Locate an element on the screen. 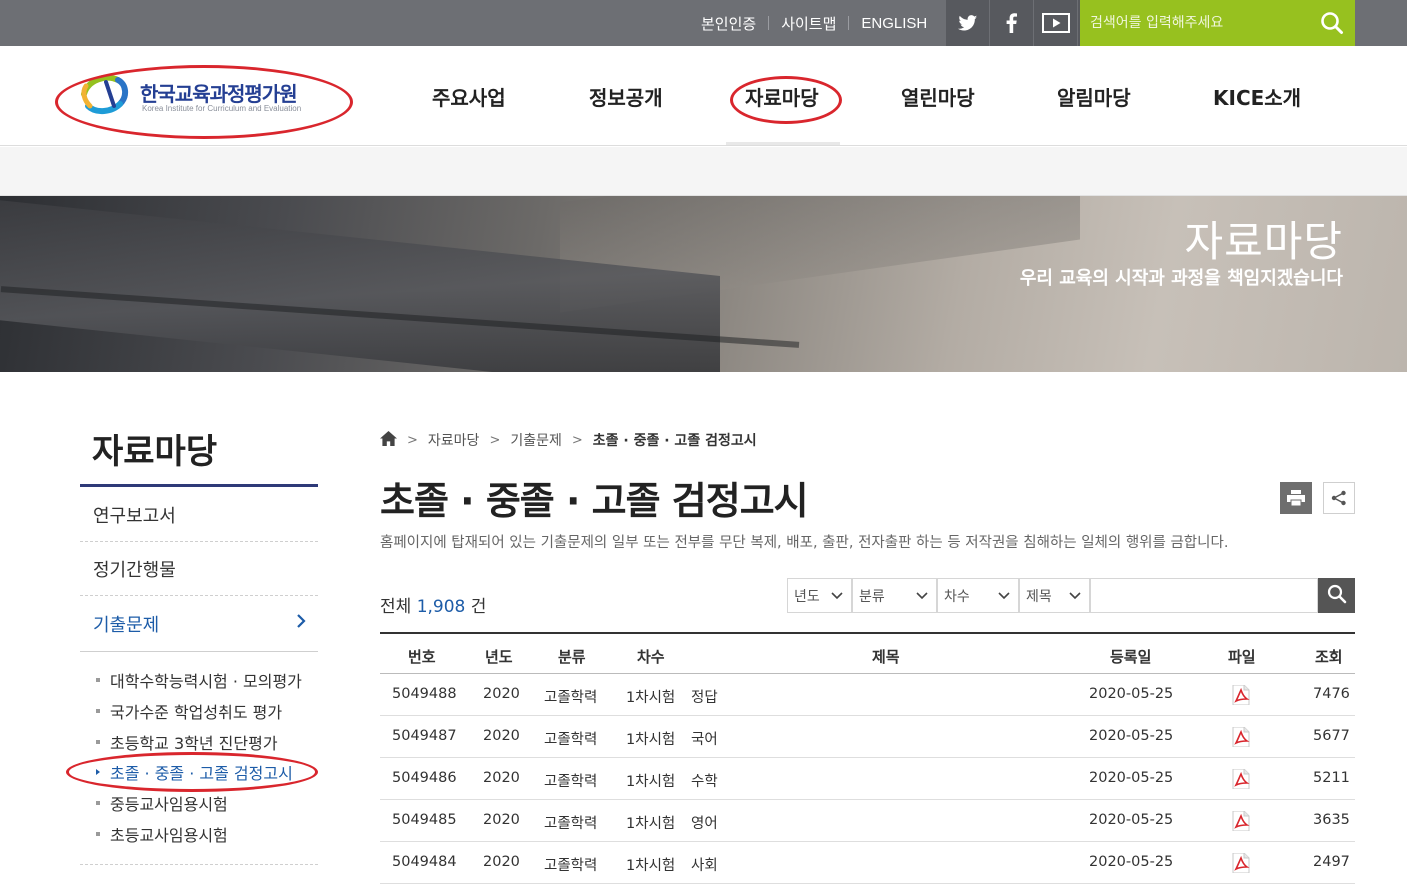 Image resolution: width=1407 pixels, height=884 pixels. auth-link: 본인인증 is located at coordinates (728, 23).